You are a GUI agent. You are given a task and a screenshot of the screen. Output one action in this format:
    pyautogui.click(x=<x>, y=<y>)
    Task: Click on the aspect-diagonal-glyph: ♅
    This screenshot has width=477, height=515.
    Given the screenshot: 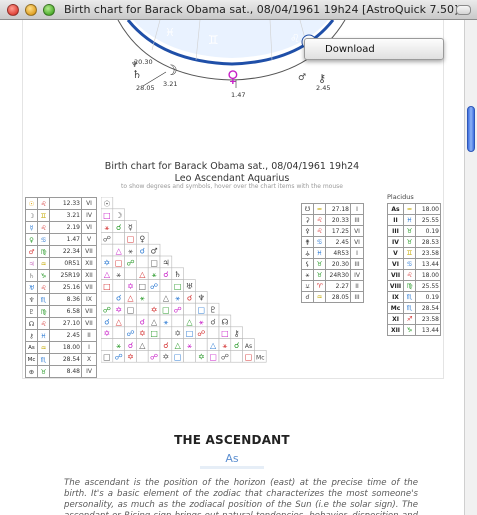 What is the action you would take?
    pyautogui.click(x=189, y=286)
    